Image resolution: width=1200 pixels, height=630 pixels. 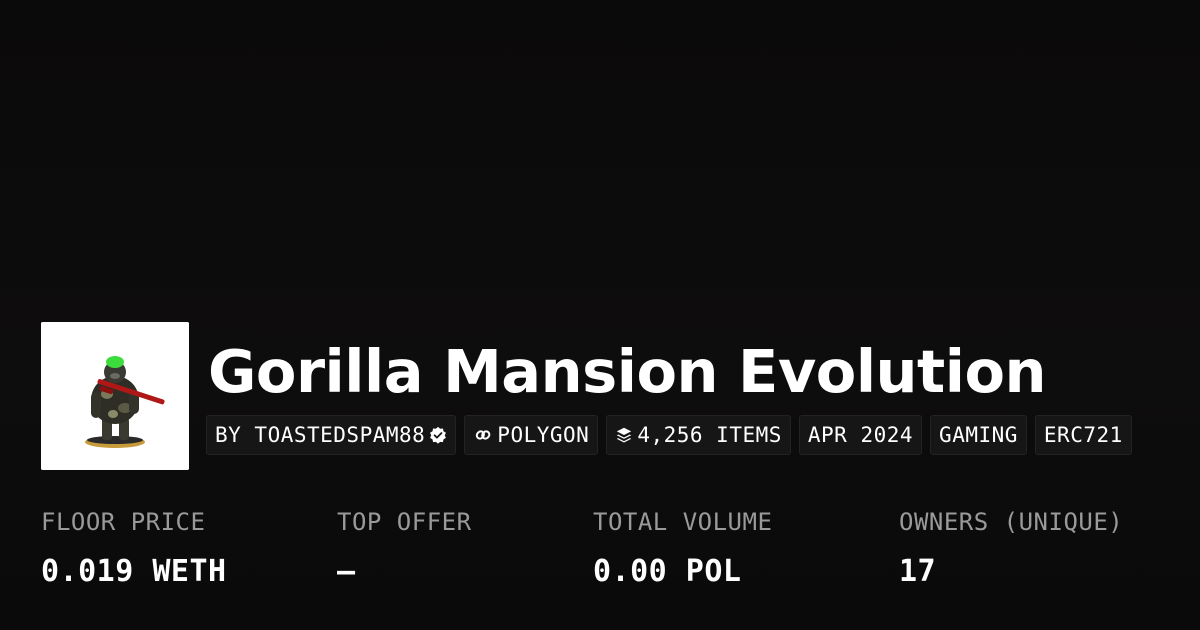 I want to click on created-date-label: APR 2024, so click(x=860, y=435).